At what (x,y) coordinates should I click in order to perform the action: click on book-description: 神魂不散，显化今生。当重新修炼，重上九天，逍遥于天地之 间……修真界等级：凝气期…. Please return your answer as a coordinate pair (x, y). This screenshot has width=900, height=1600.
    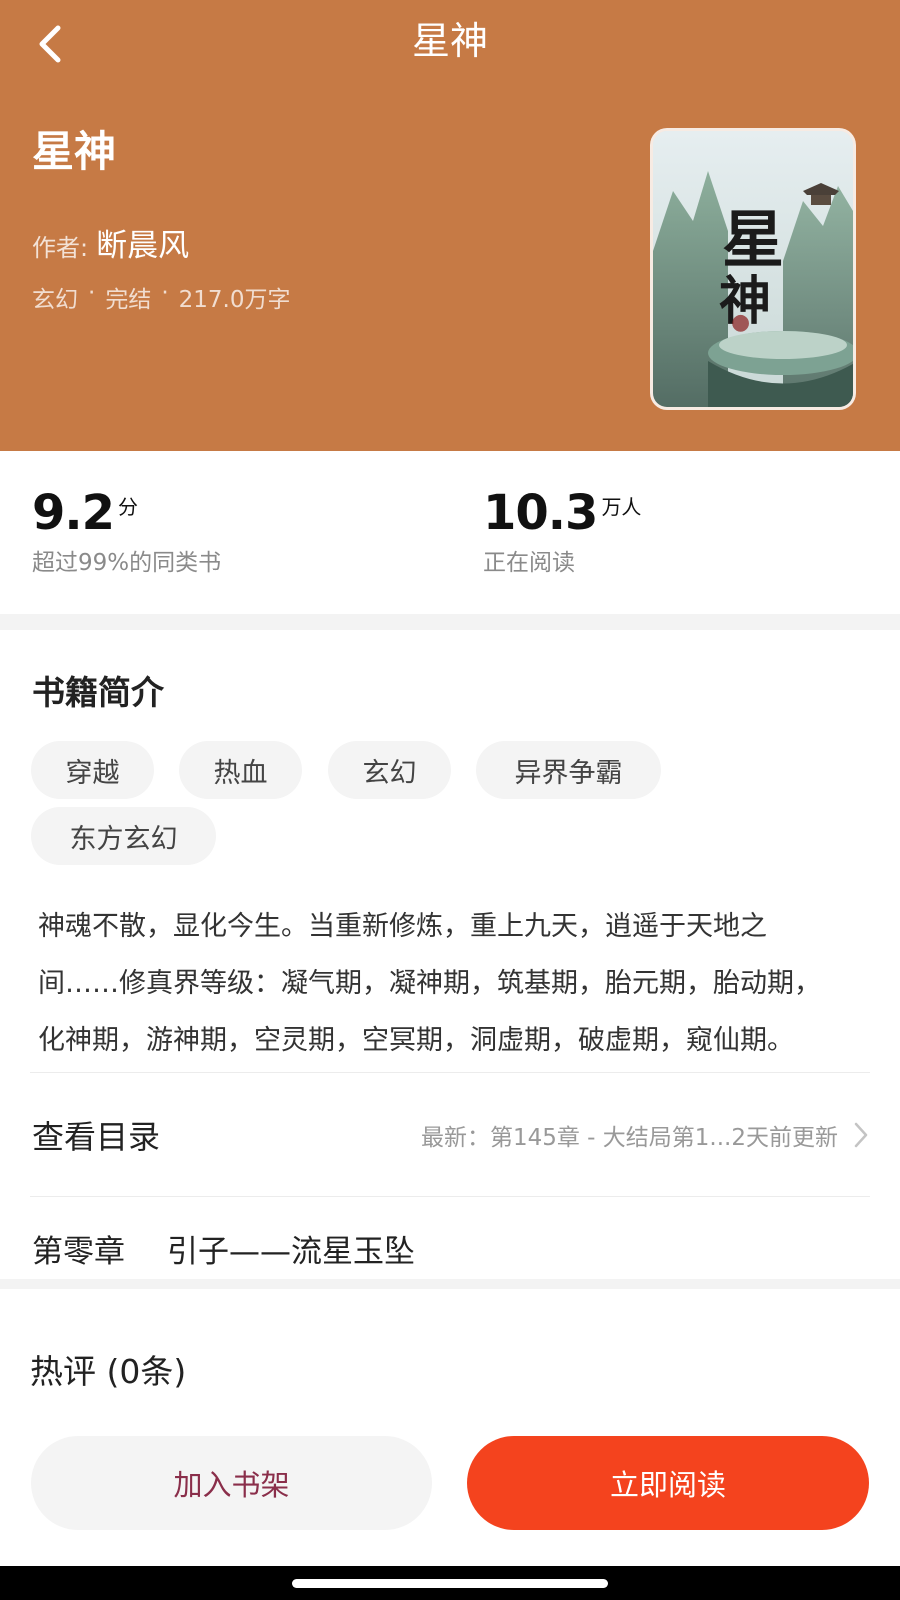
    Looking at the image, I should click on (458, 983).